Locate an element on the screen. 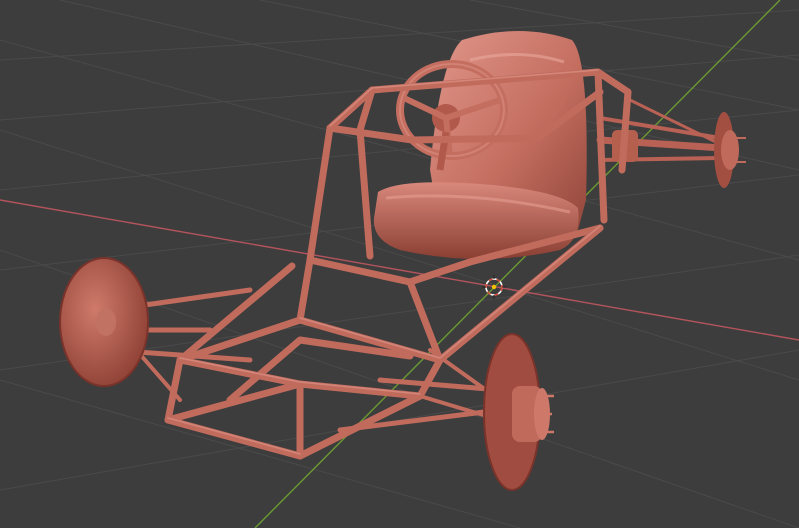 The width and height of the screenshot is (799, 528). front-right-wheel is located at coordinates (518, 412).